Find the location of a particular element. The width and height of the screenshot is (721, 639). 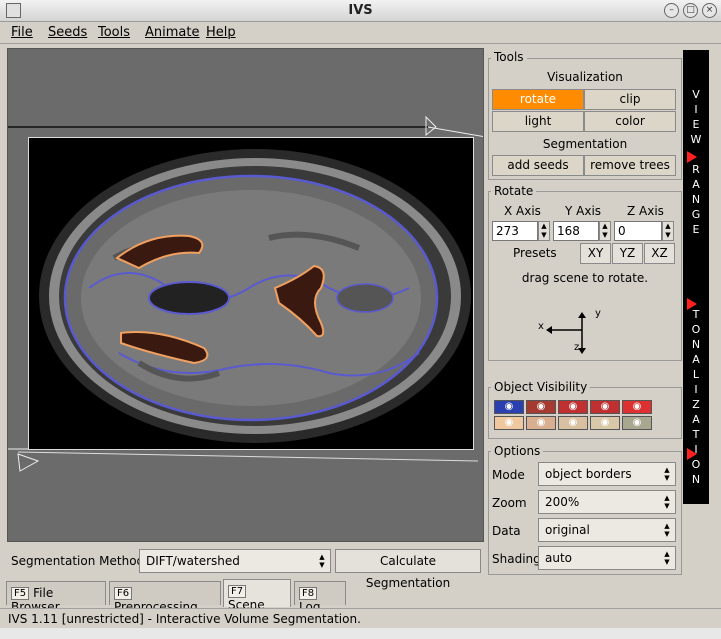

view-range-marker-icon is located at coordinates (692, 157).